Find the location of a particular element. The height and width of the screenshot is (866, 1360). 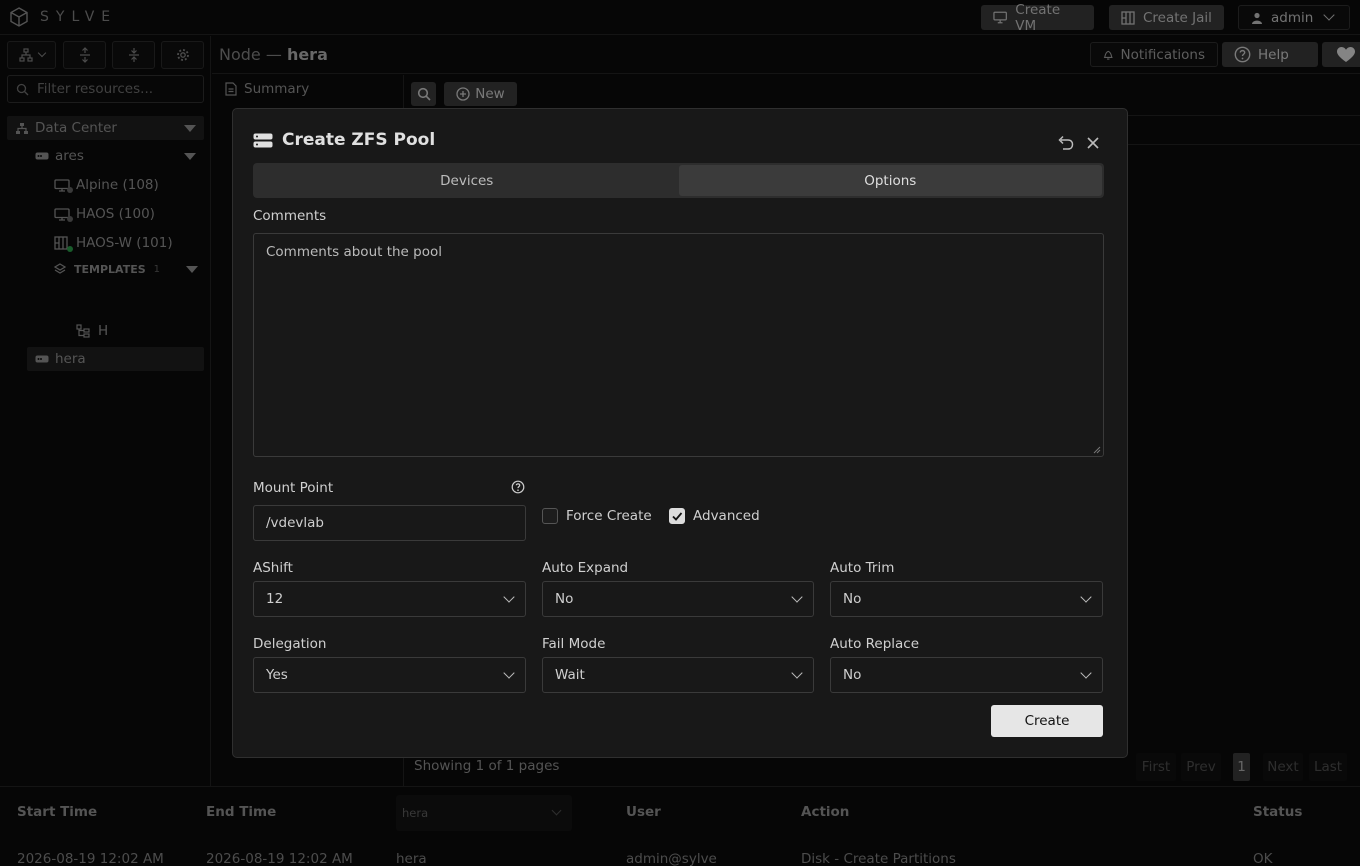

comments-label: Comments is located at coordinates (290, 216).